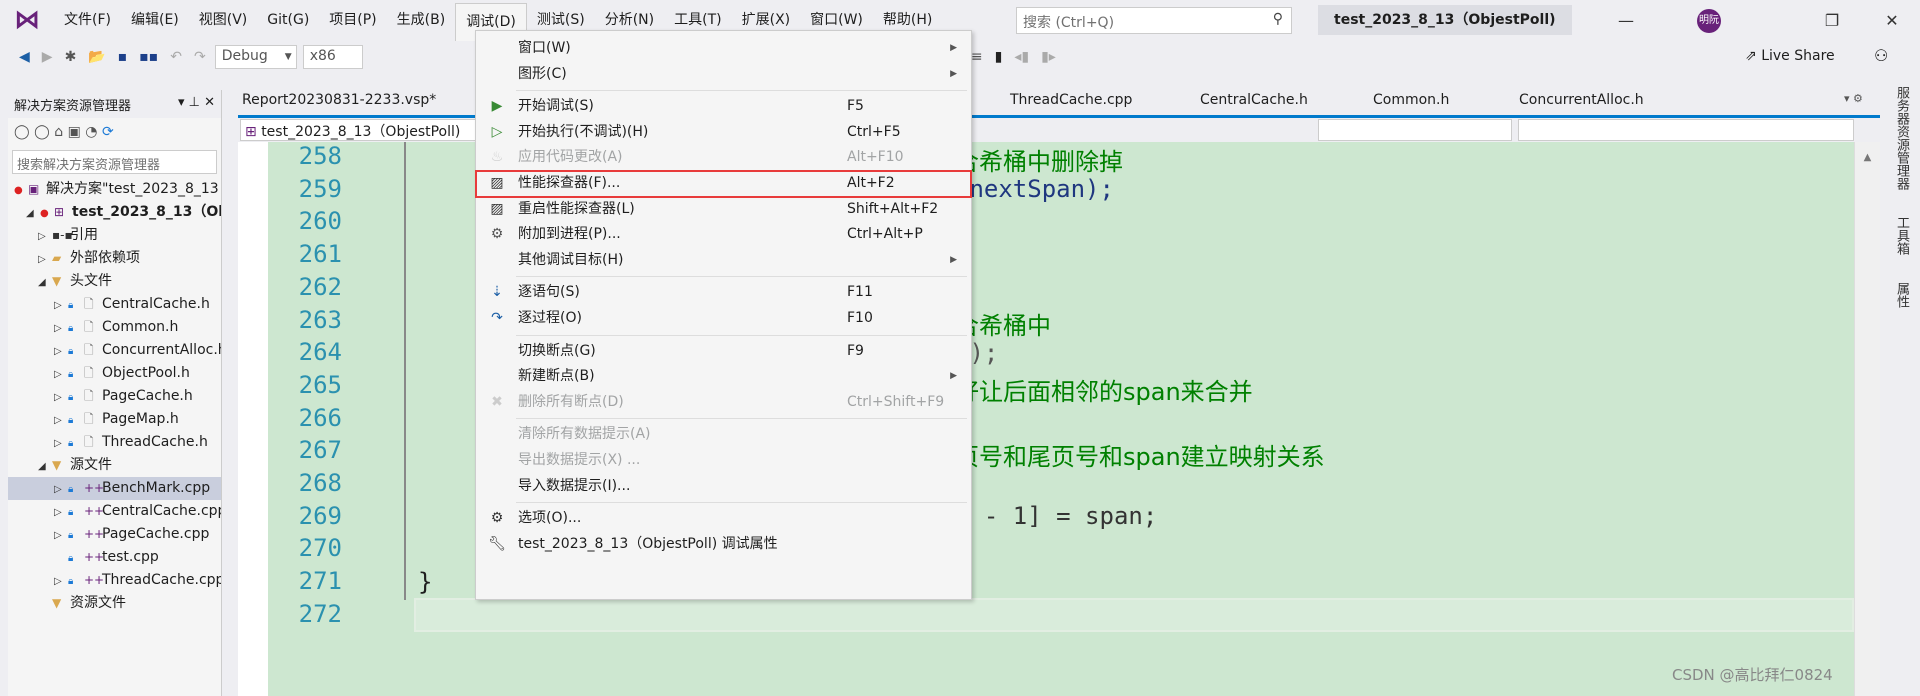 Image resolution: width=1920 pixels, height=696 pixels. I want to click on next-bookmark-icon: ▮▸, so click(1048, 57).